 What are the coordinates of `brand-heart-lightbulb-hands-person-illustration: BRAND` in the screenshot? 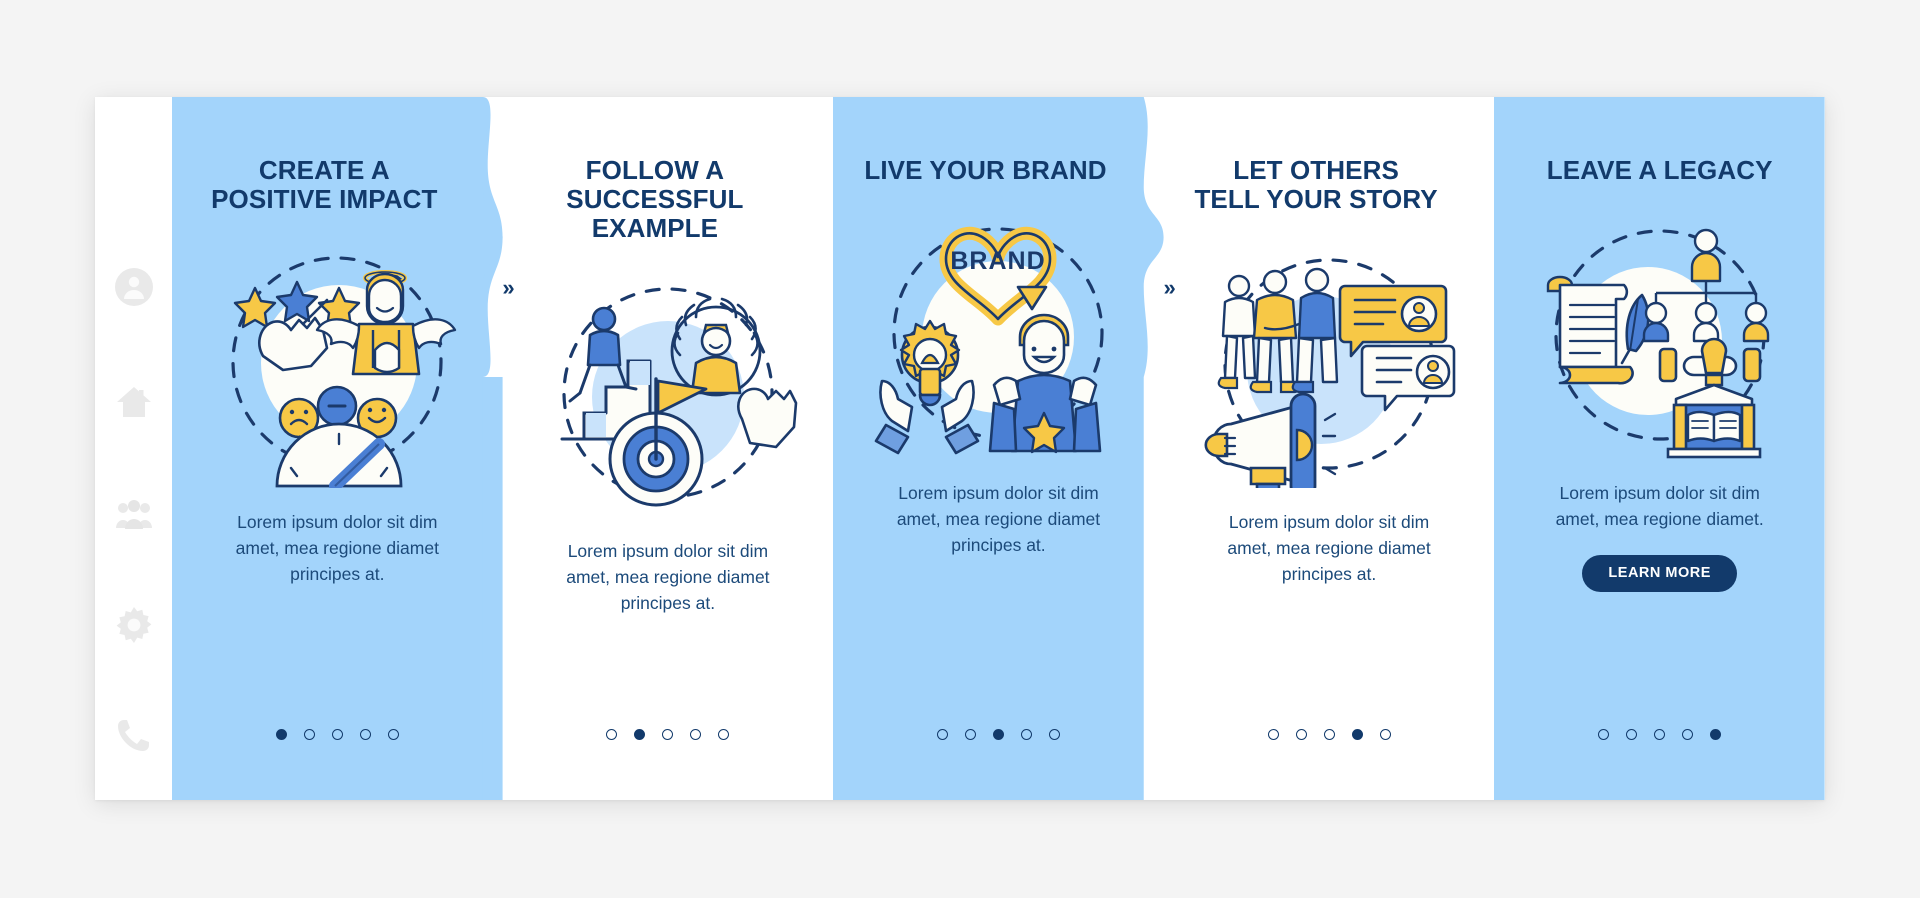 It's located at (998, 334).